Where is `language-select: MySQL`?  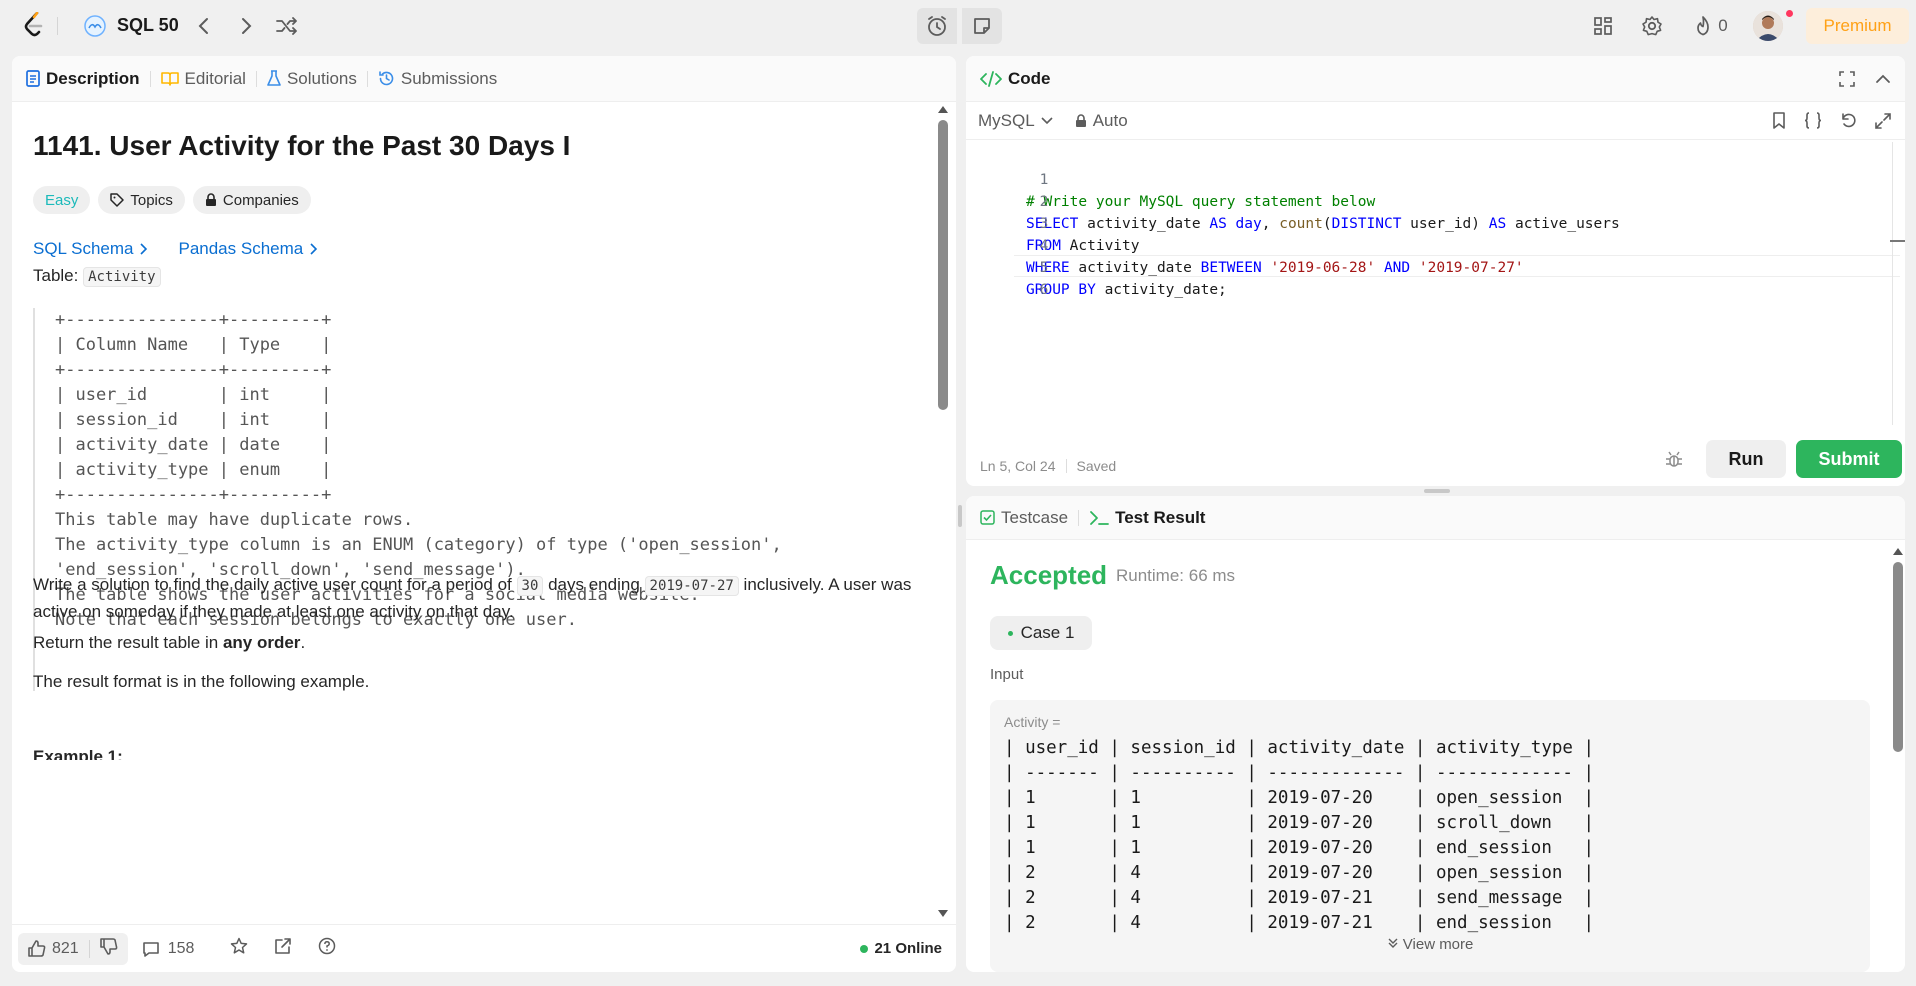 language-select: MySQL is located at coordinates (1015, 121).